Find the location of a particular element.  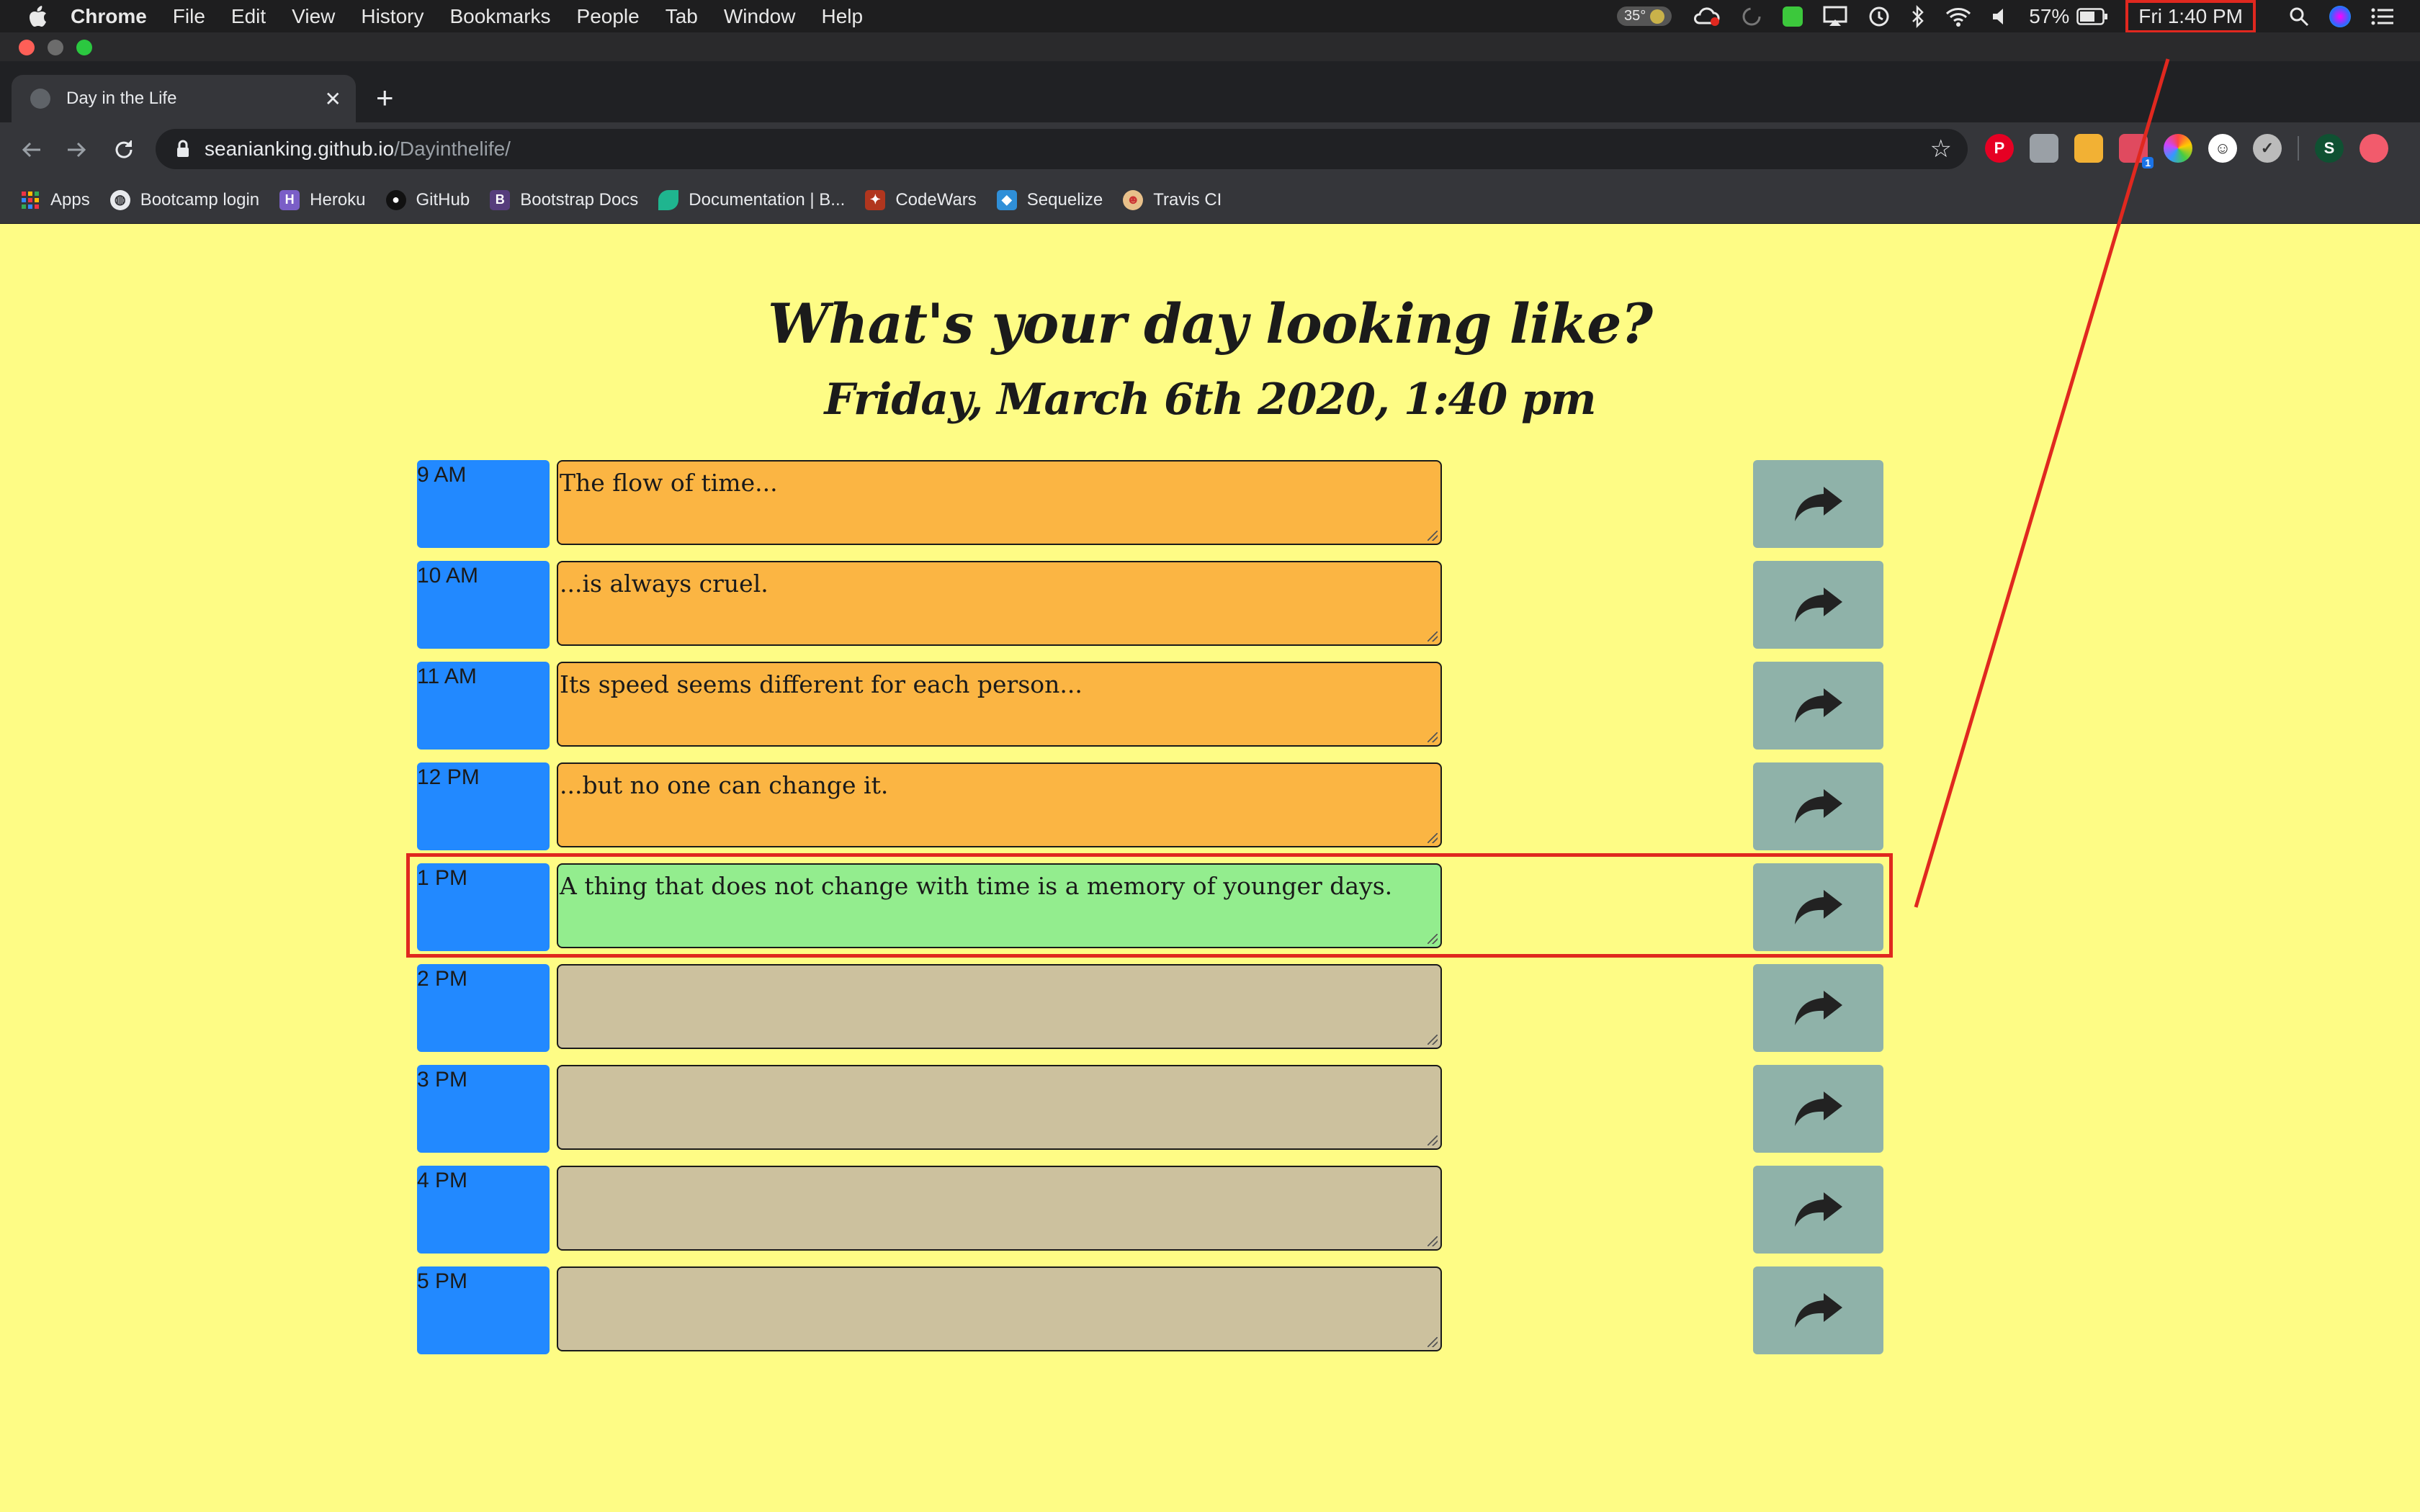

menu-bookmarks: Bookmarks is located at coordinates (500, 16).